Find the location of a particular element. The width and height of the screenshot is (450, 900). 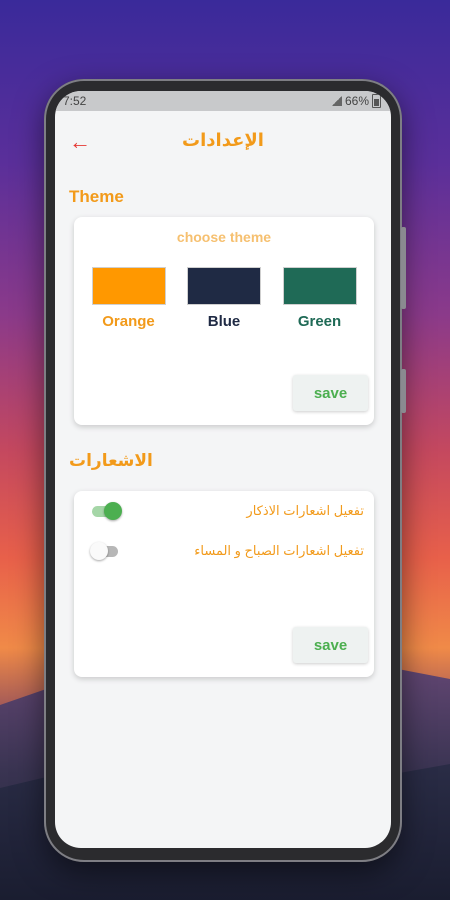

notif-label: تفعيل اشعارات الاذكار is located at coordinates (305, 510).